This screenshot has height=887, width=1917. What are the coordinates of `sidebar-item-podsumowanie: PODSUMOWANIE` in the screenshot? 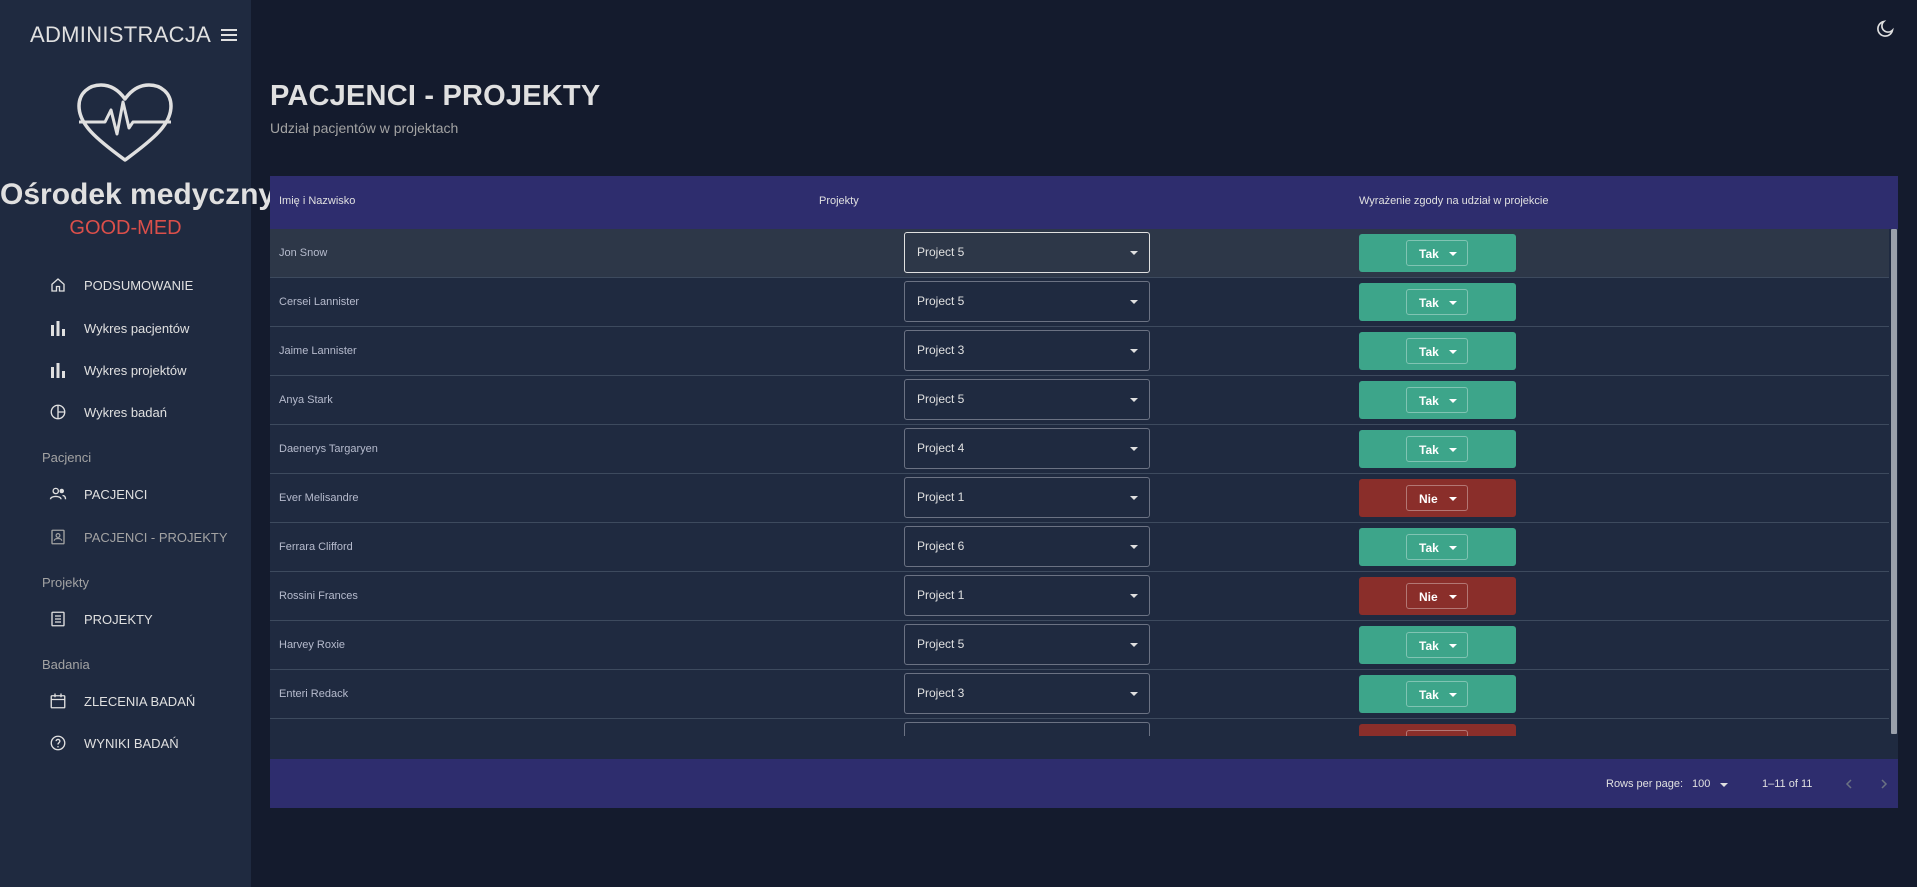 It's located at (120, 285).